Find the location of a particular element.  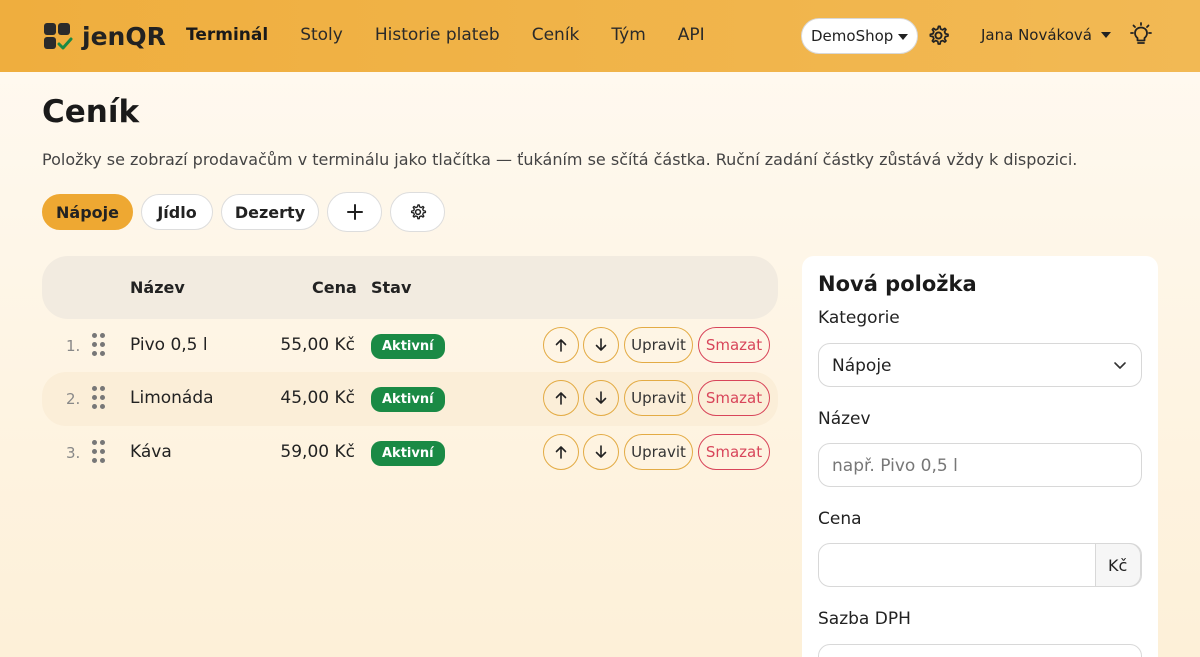

lightbulb-icon is located at coordinates (1141, 35).